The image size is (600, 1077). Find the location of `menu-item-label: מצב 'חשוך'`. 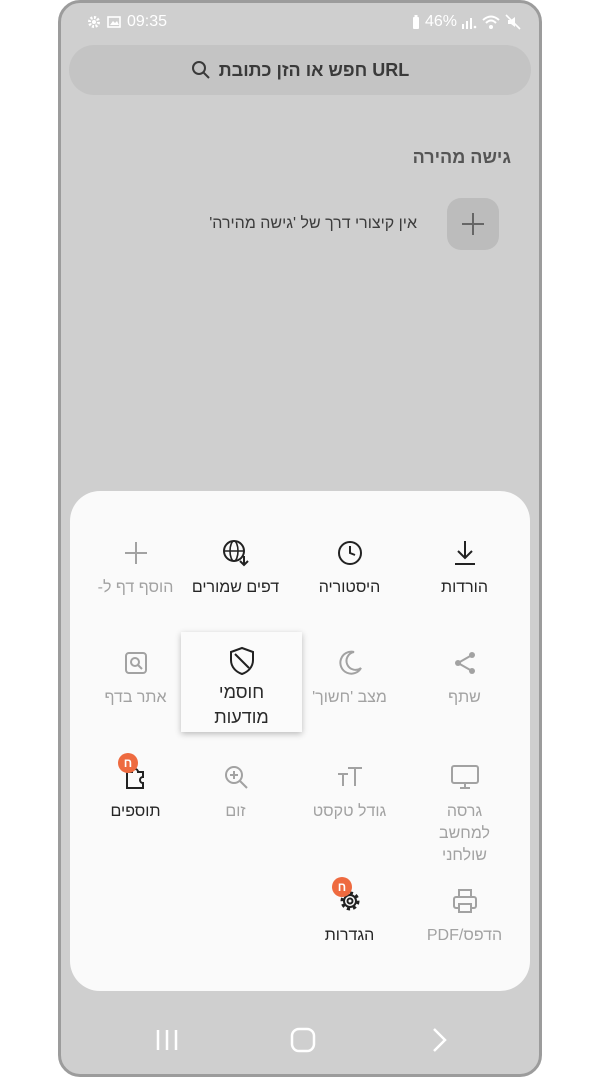

menu-item-label: מצב 'חשוך' is located at coordinates (349, 697).